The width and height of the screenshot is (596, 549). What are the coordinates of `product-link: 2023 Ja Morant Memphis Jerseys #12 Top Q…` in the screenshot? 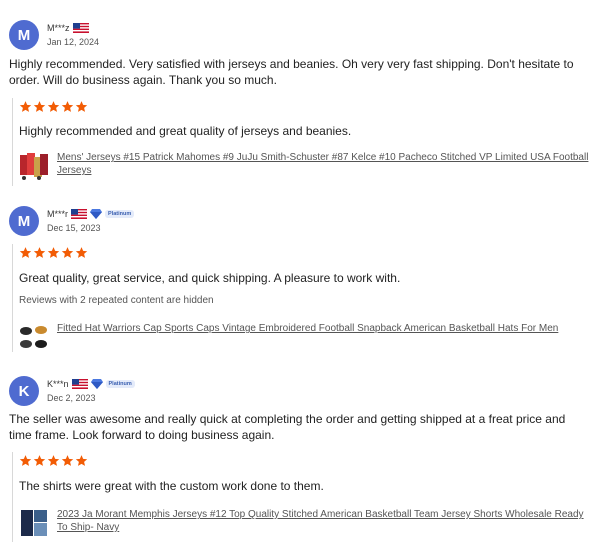 It's located at (324, 521).